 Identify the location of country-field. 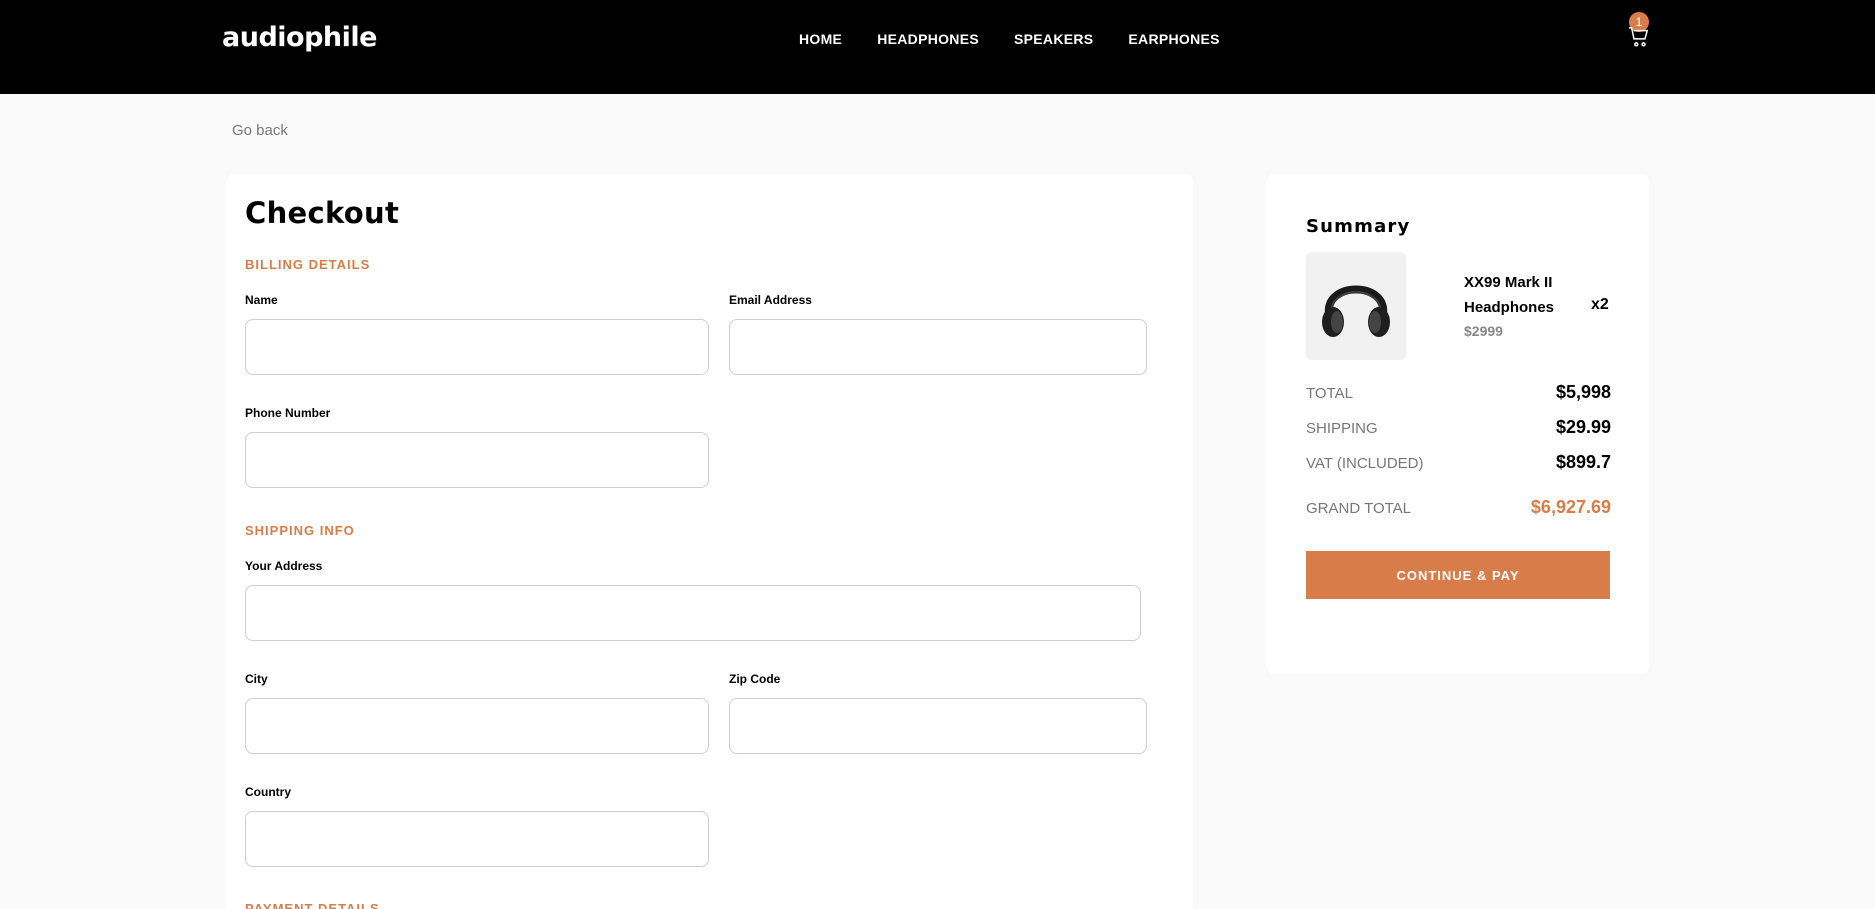
(477, 839).